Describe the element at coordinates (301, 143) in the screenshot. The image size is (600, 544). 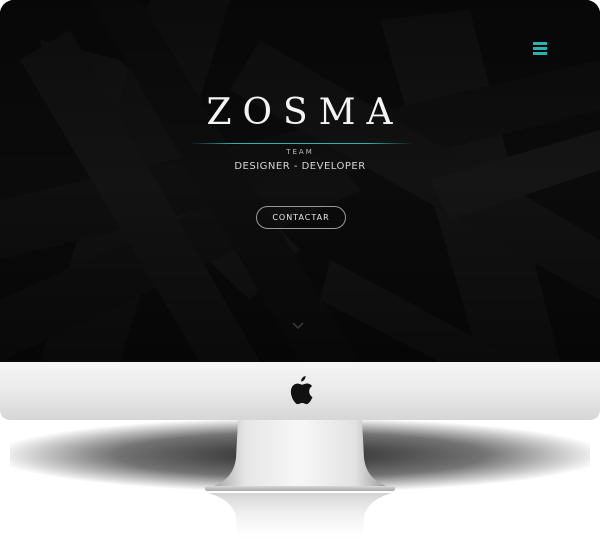
I see `brand-divider` at that location.